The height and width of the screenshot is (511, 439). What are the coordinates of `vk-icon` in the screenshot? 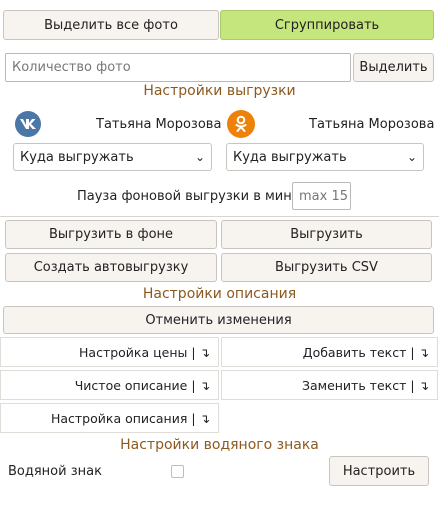 It's located at (28, 124).